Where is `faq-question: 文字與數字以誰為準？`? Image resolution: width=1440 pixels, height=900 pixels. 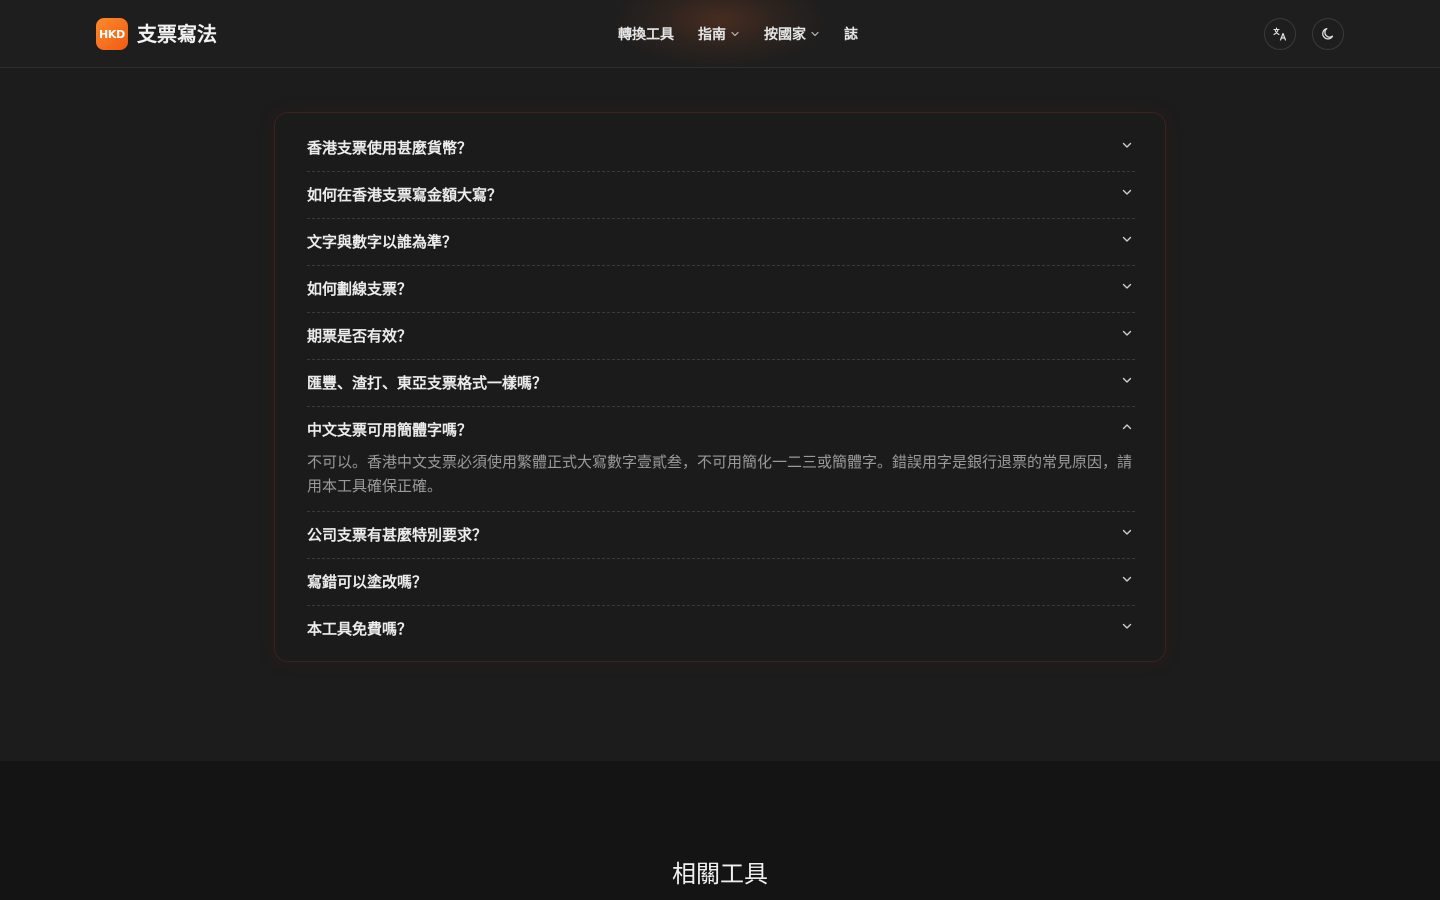
faq-question: 文字與數字以誰為準？ is located at coordinates (382, 242).